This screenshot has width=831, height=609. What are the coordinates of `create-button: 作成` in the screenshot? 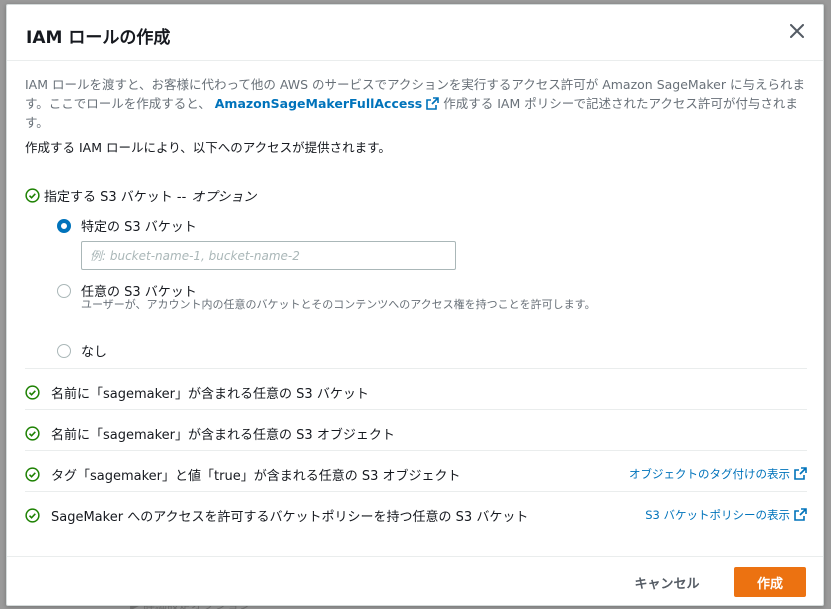 It's located at (770, 582).